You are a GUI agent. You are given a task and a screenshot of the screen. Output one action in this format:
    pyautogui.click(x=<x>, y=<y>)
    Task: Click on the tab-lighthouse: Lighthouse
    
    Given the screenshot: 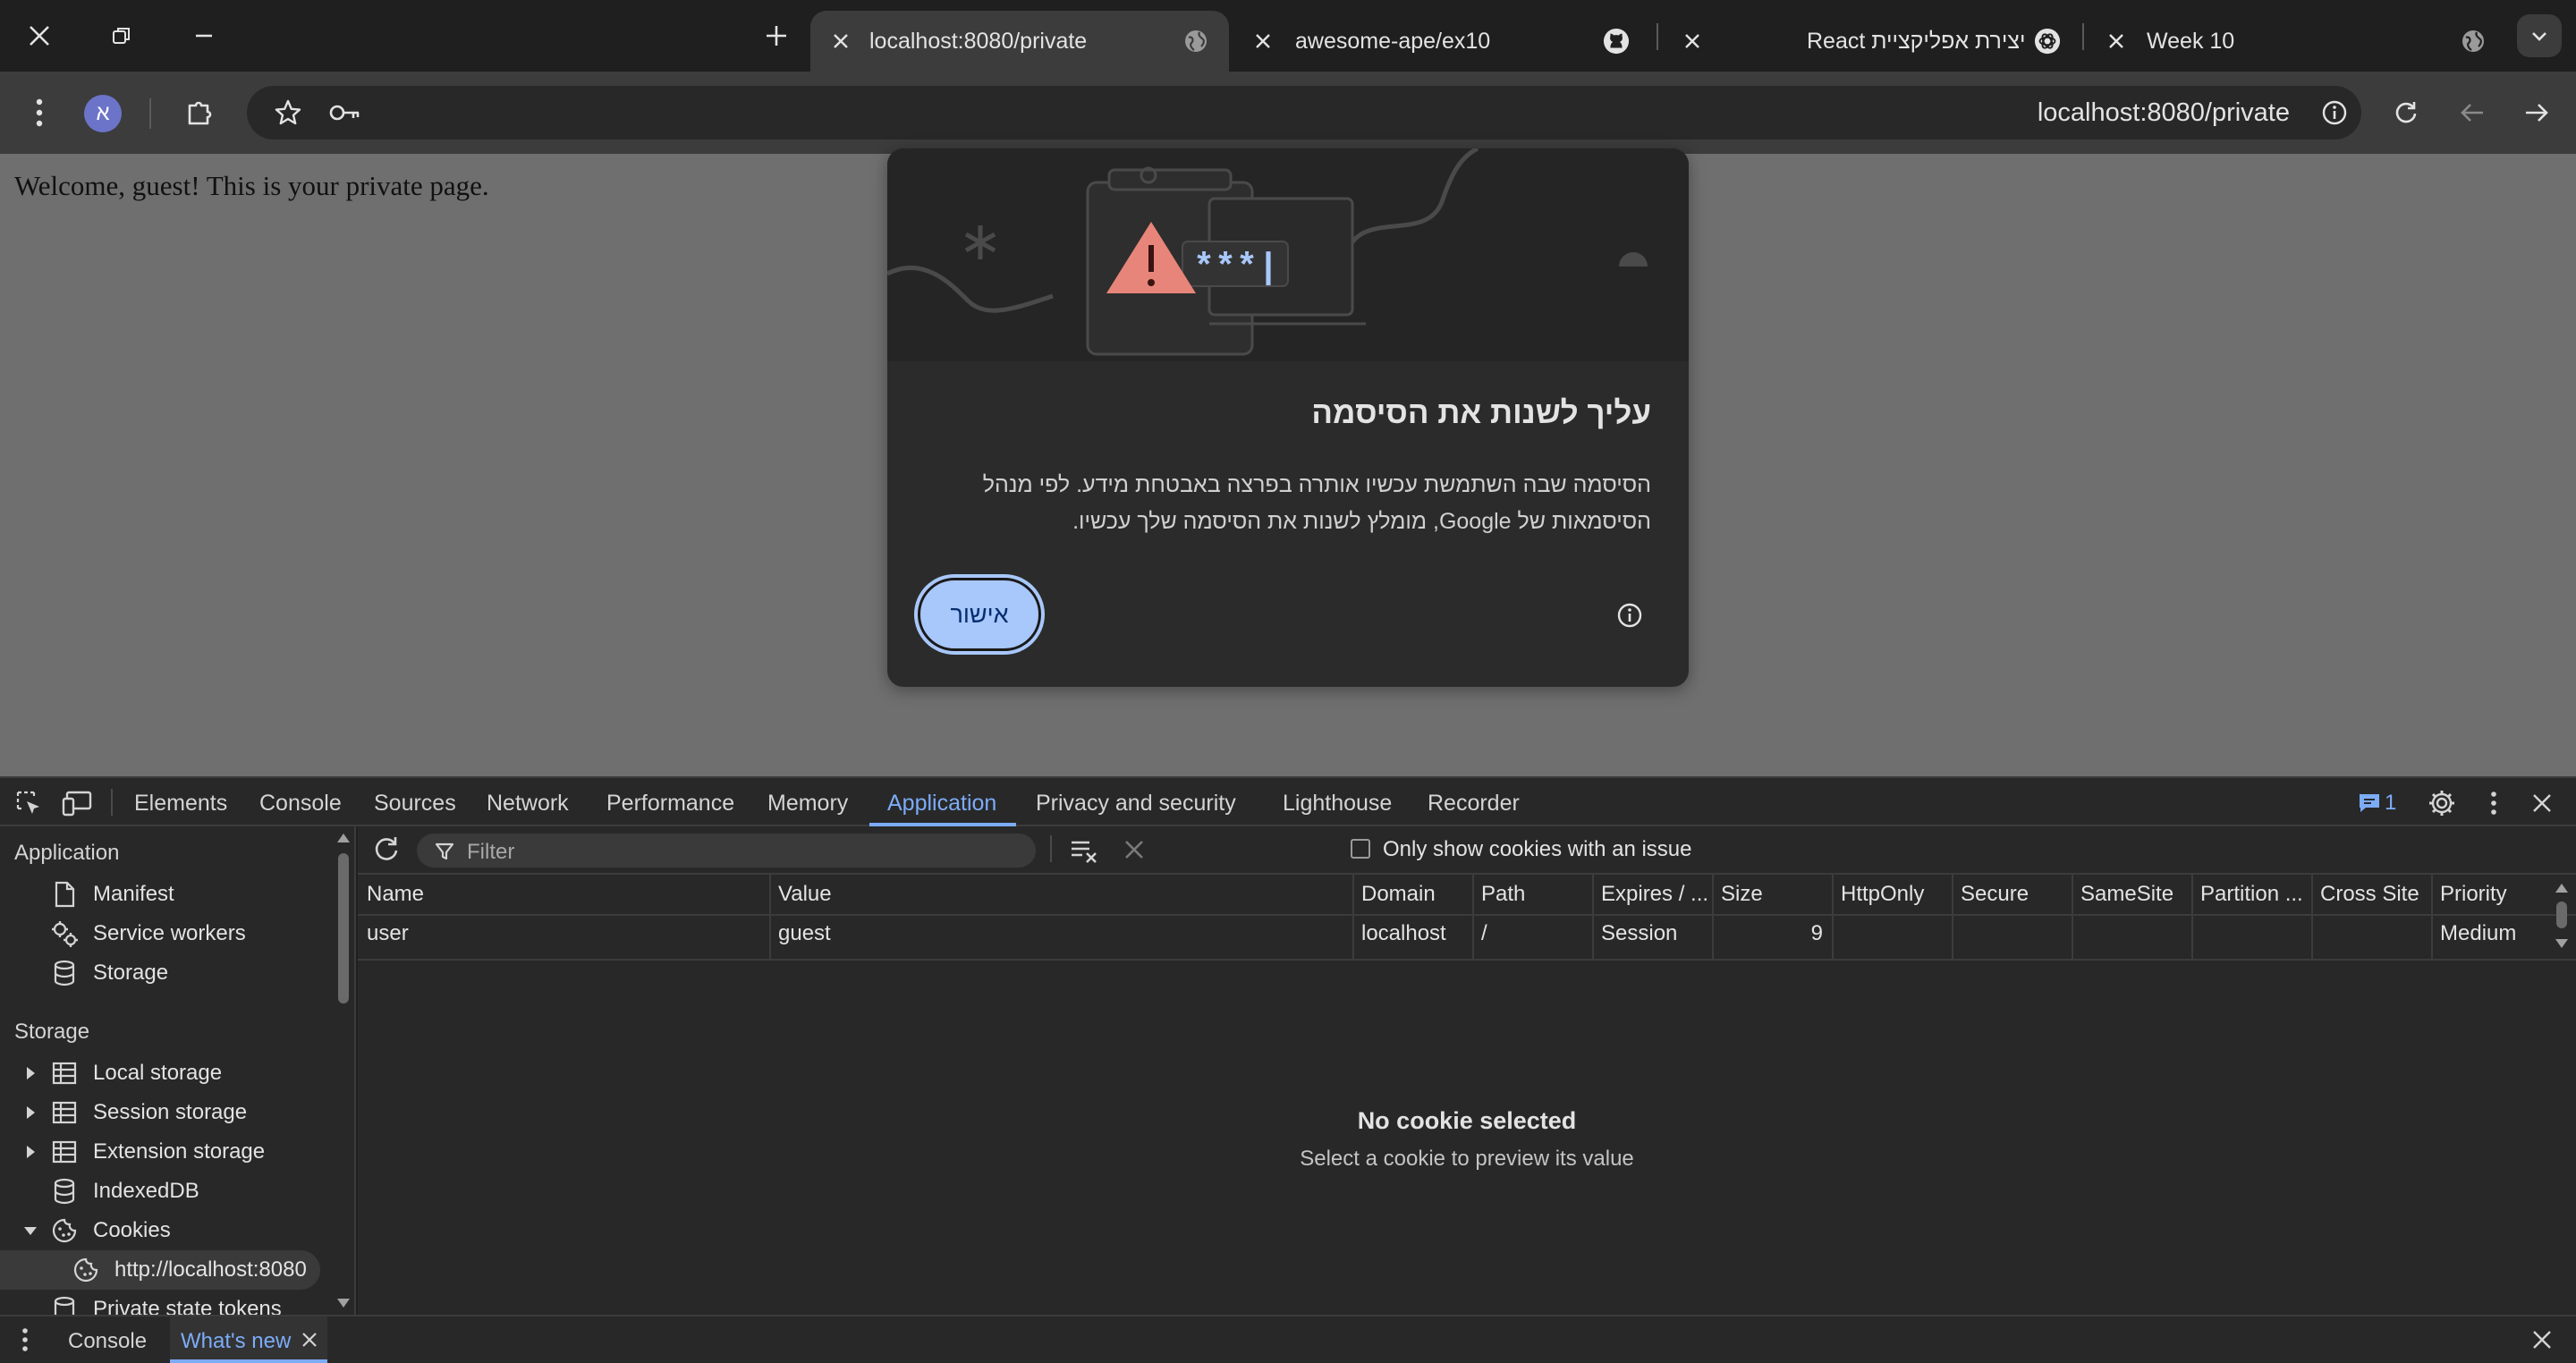 What is the action you would take?
    pyautogui.click(x=1337, y=804)
    